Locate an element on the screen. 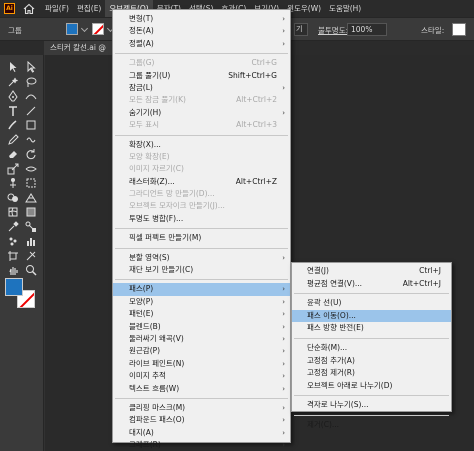 This screenshot has height=451, width=474. submenu-item-윤곽-선: 윤곽 선(U) is located at coordinates (371, 303).